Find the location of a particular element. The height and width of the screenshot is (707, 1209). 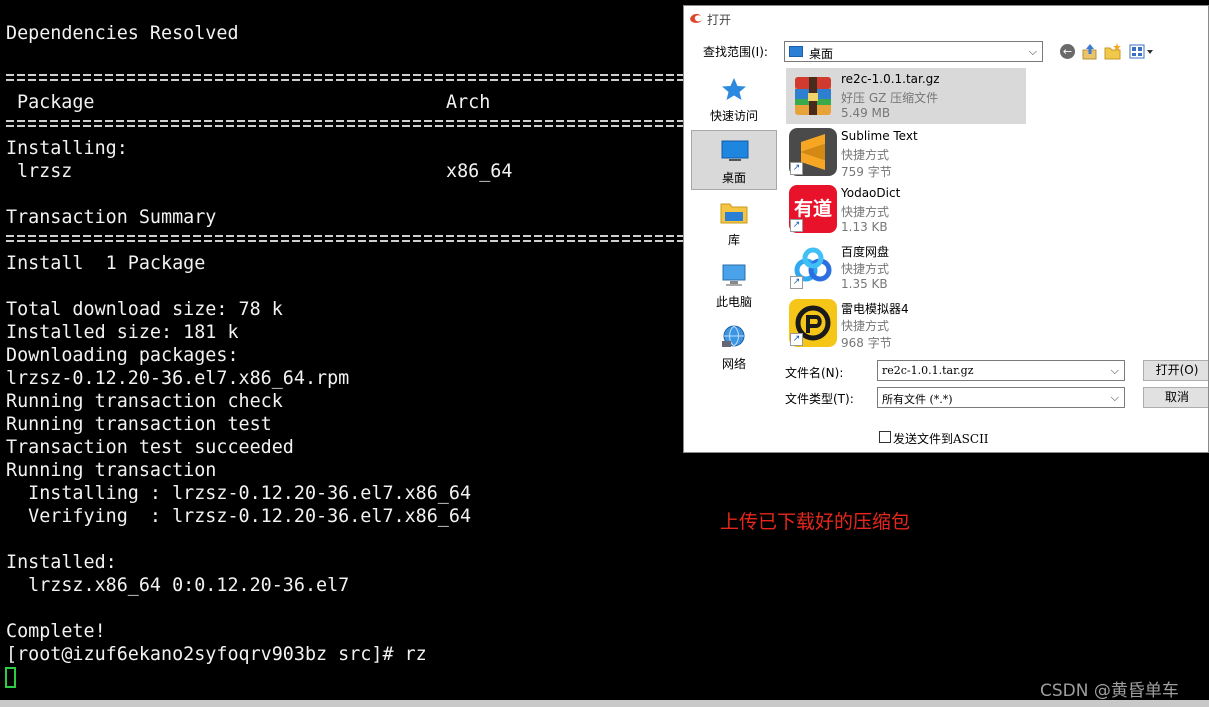

new-folder-icon is located at coordinates (1112, 51).